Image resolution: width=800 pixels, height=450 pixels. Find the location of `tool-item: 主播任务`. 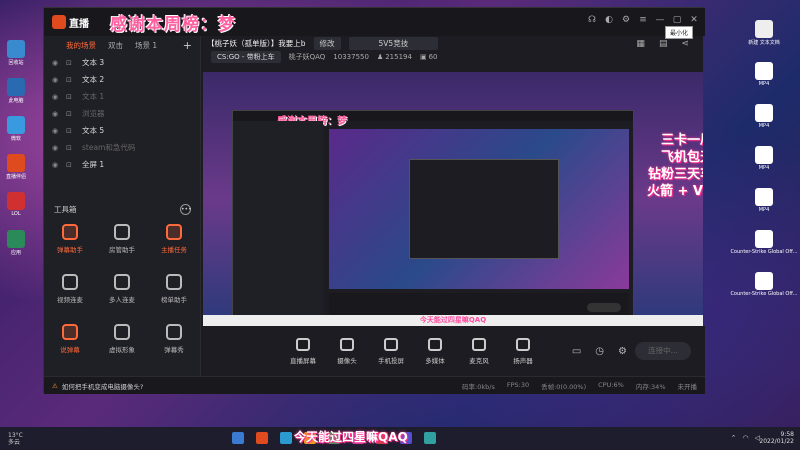

tool-item: 主播任务 is located at coordinates (174, 244).